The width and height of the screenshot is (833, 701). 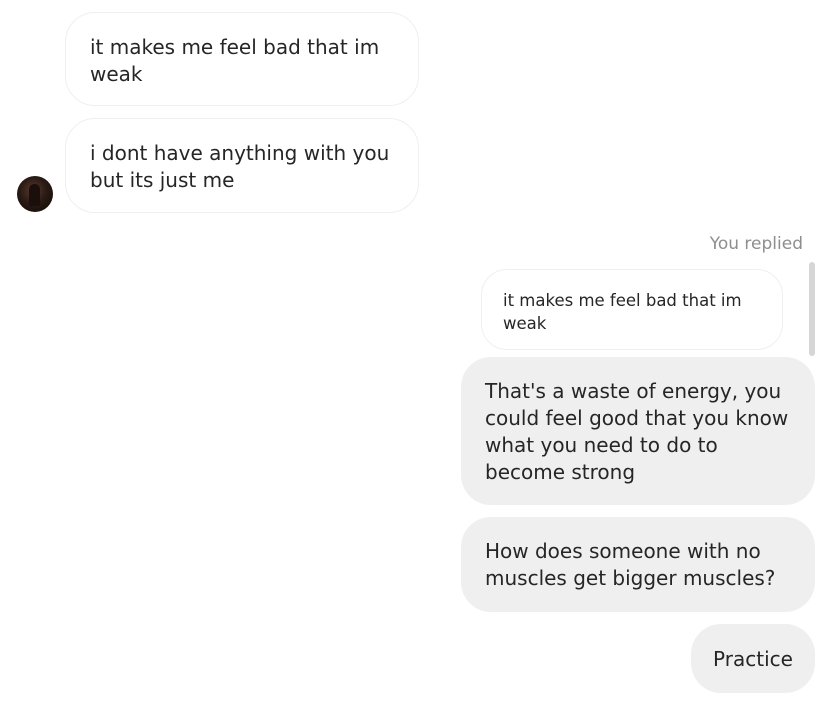 What do you see at coordinates (756, 244) in the screenshot?
I see `replied-label: You replied` at bounding box center [756, 244].